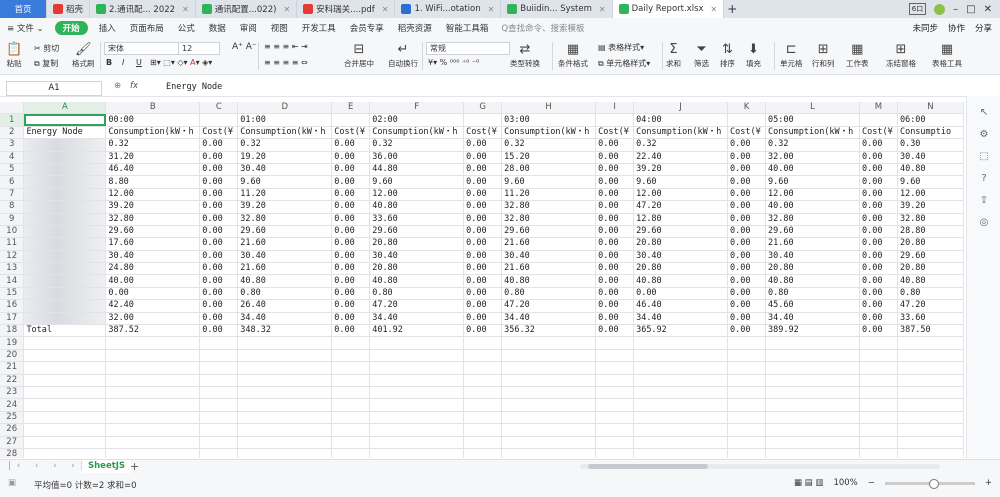  What do you see at coordinates (929, 483) in the screenshot?
I see `zoom-slider` at bounding box center [929, 483].